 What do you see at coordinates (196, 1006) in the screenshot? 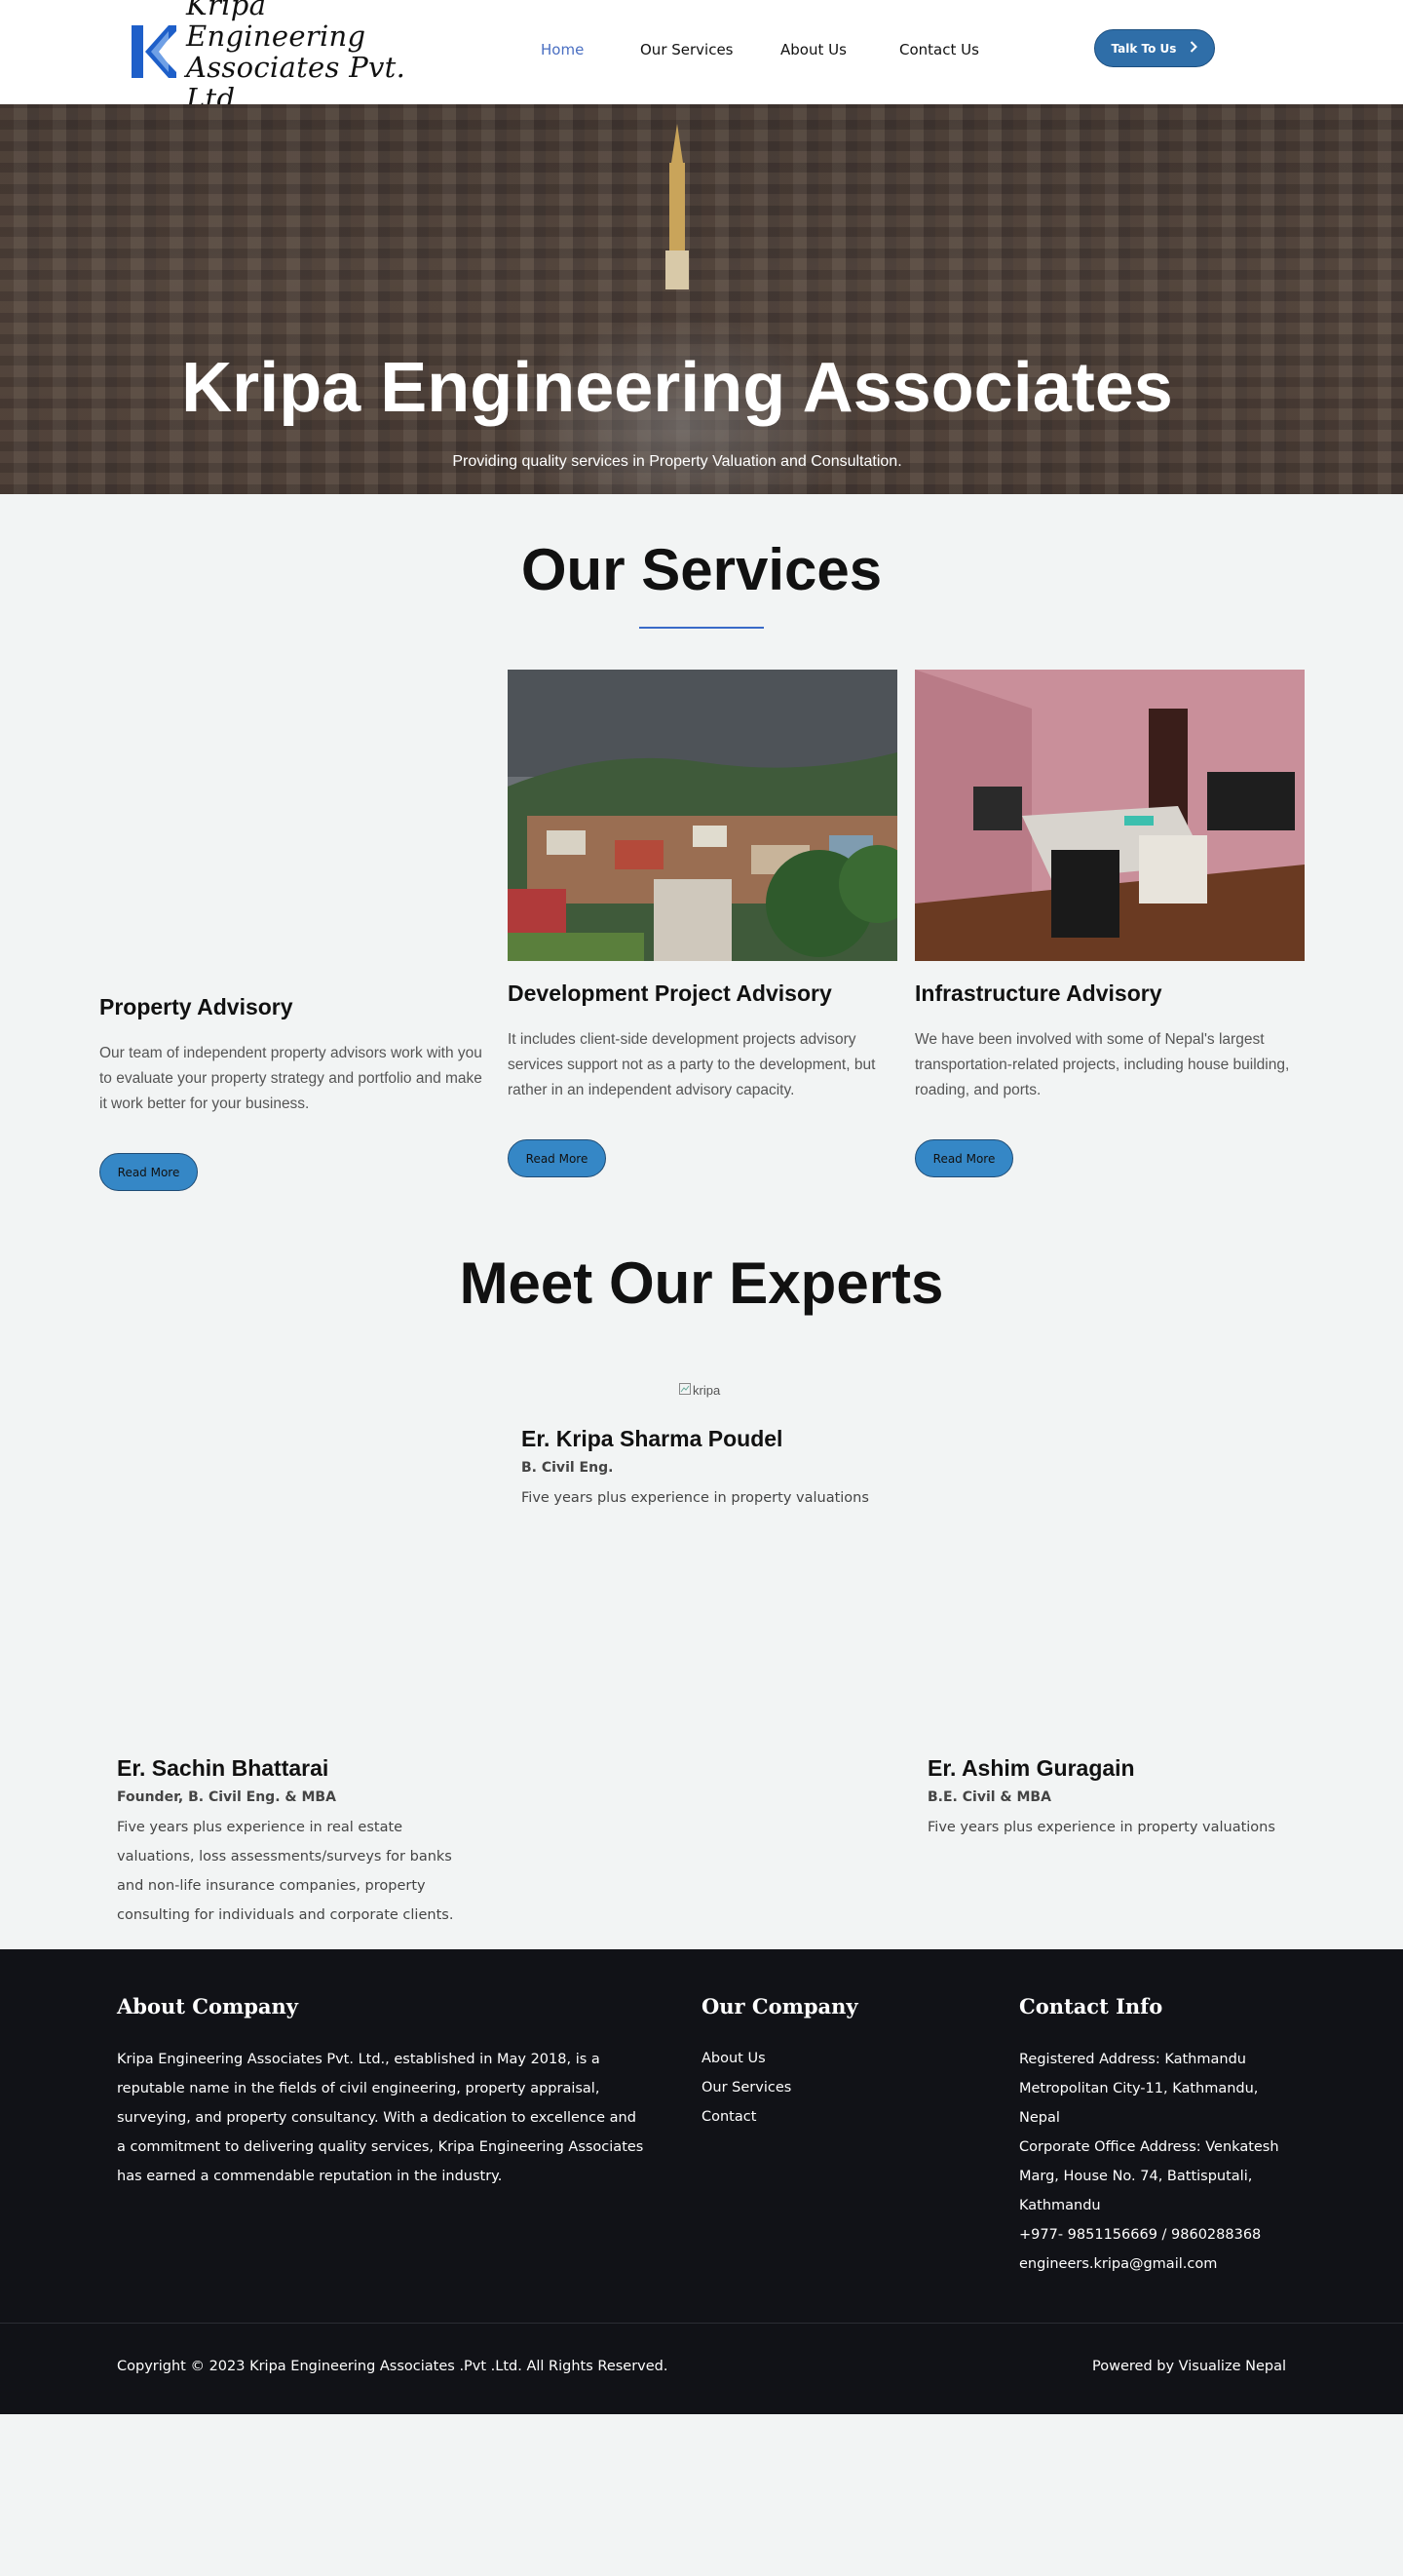
I see `service-card-title: Property Advisory` at bounding box center [196, 1006].